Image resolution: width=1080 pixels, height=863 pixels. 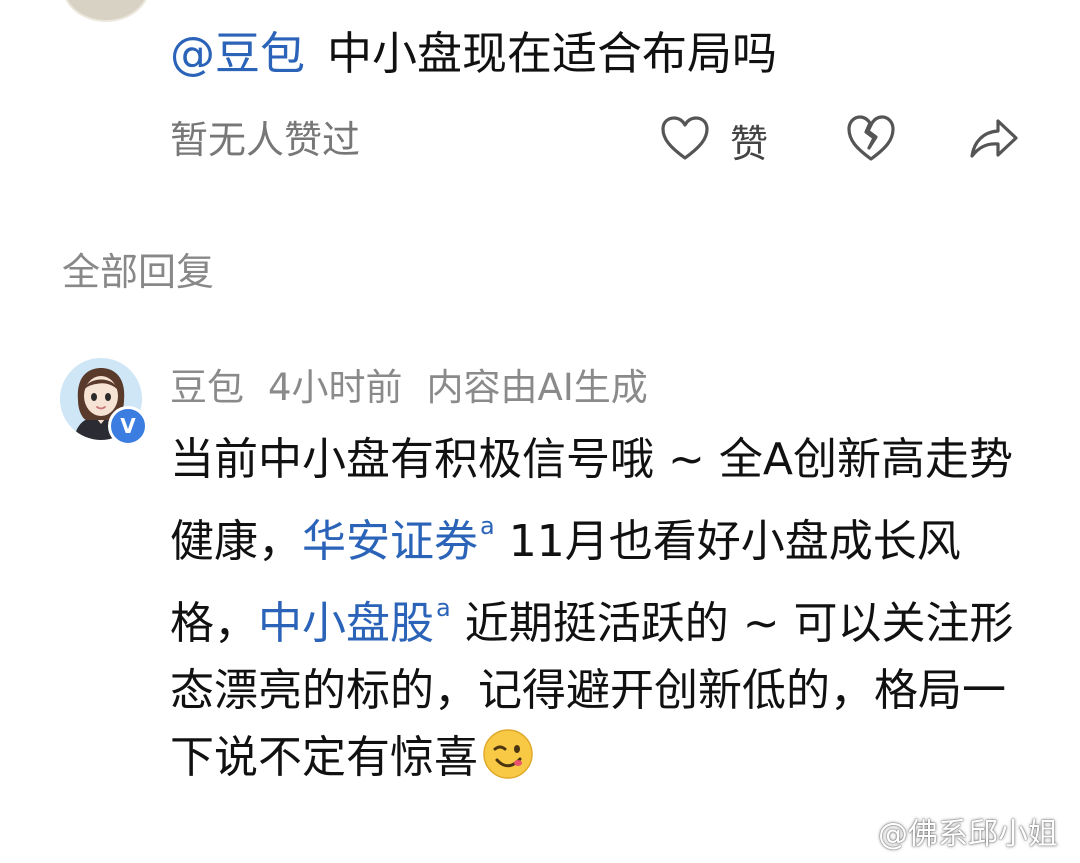 I want to click on like-button: 赞, so click(x=714, y=140).